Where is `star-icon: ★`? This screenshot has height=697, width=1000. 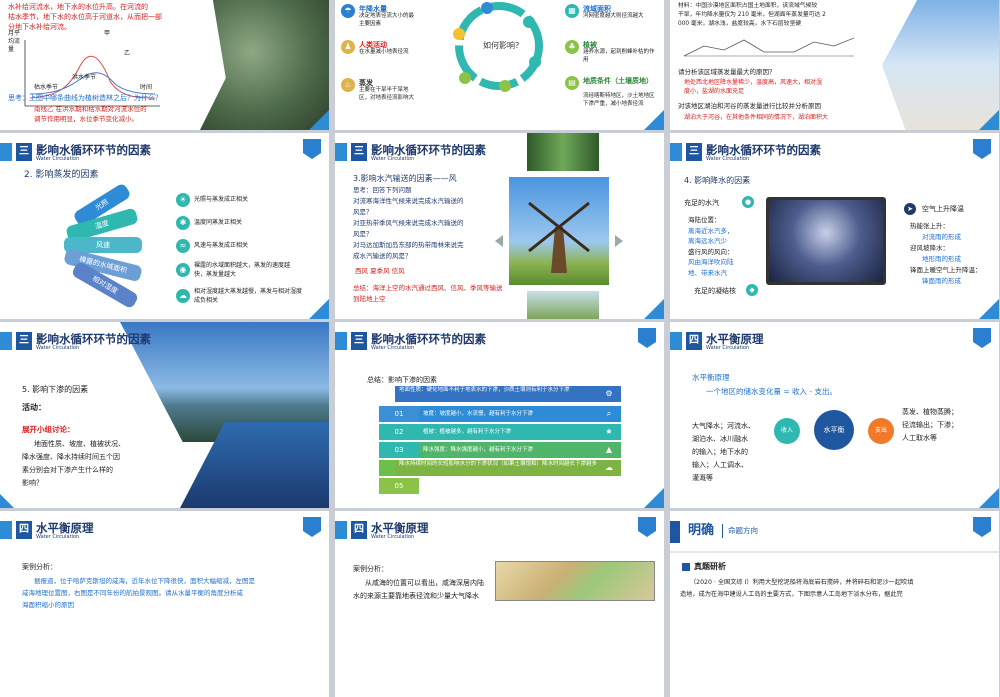 star-icon: ★ is located at coordinates (609, 432).